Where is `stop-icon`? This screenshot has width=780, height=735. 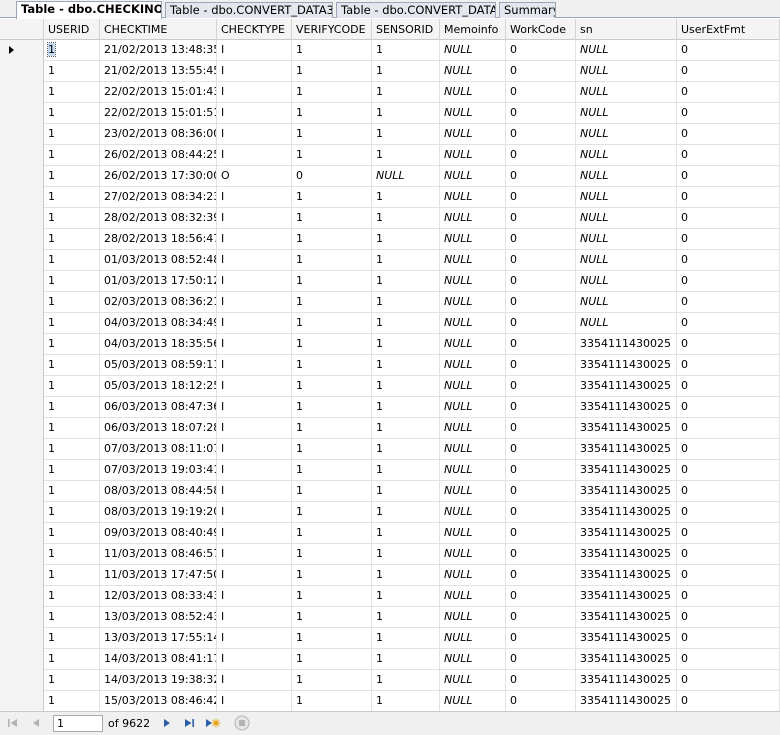
stop-icon is located at coordinates (242, 723).